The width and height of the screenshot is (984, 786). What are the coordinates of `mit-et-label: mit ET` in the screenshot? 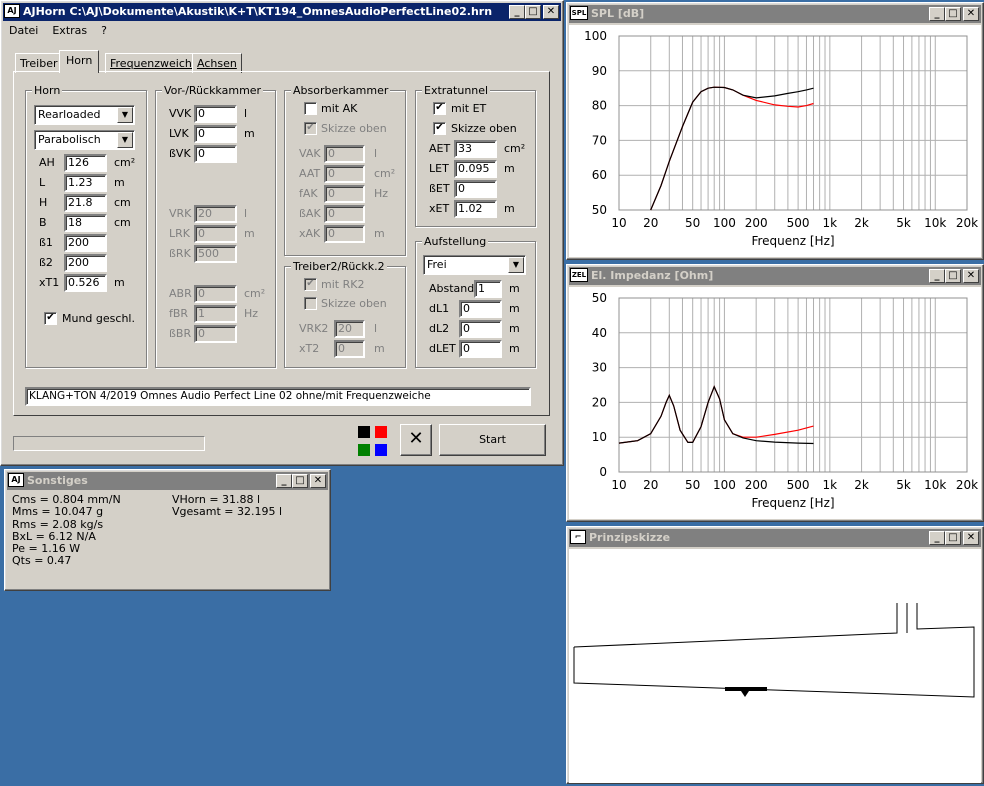 It's located at (469, 108).